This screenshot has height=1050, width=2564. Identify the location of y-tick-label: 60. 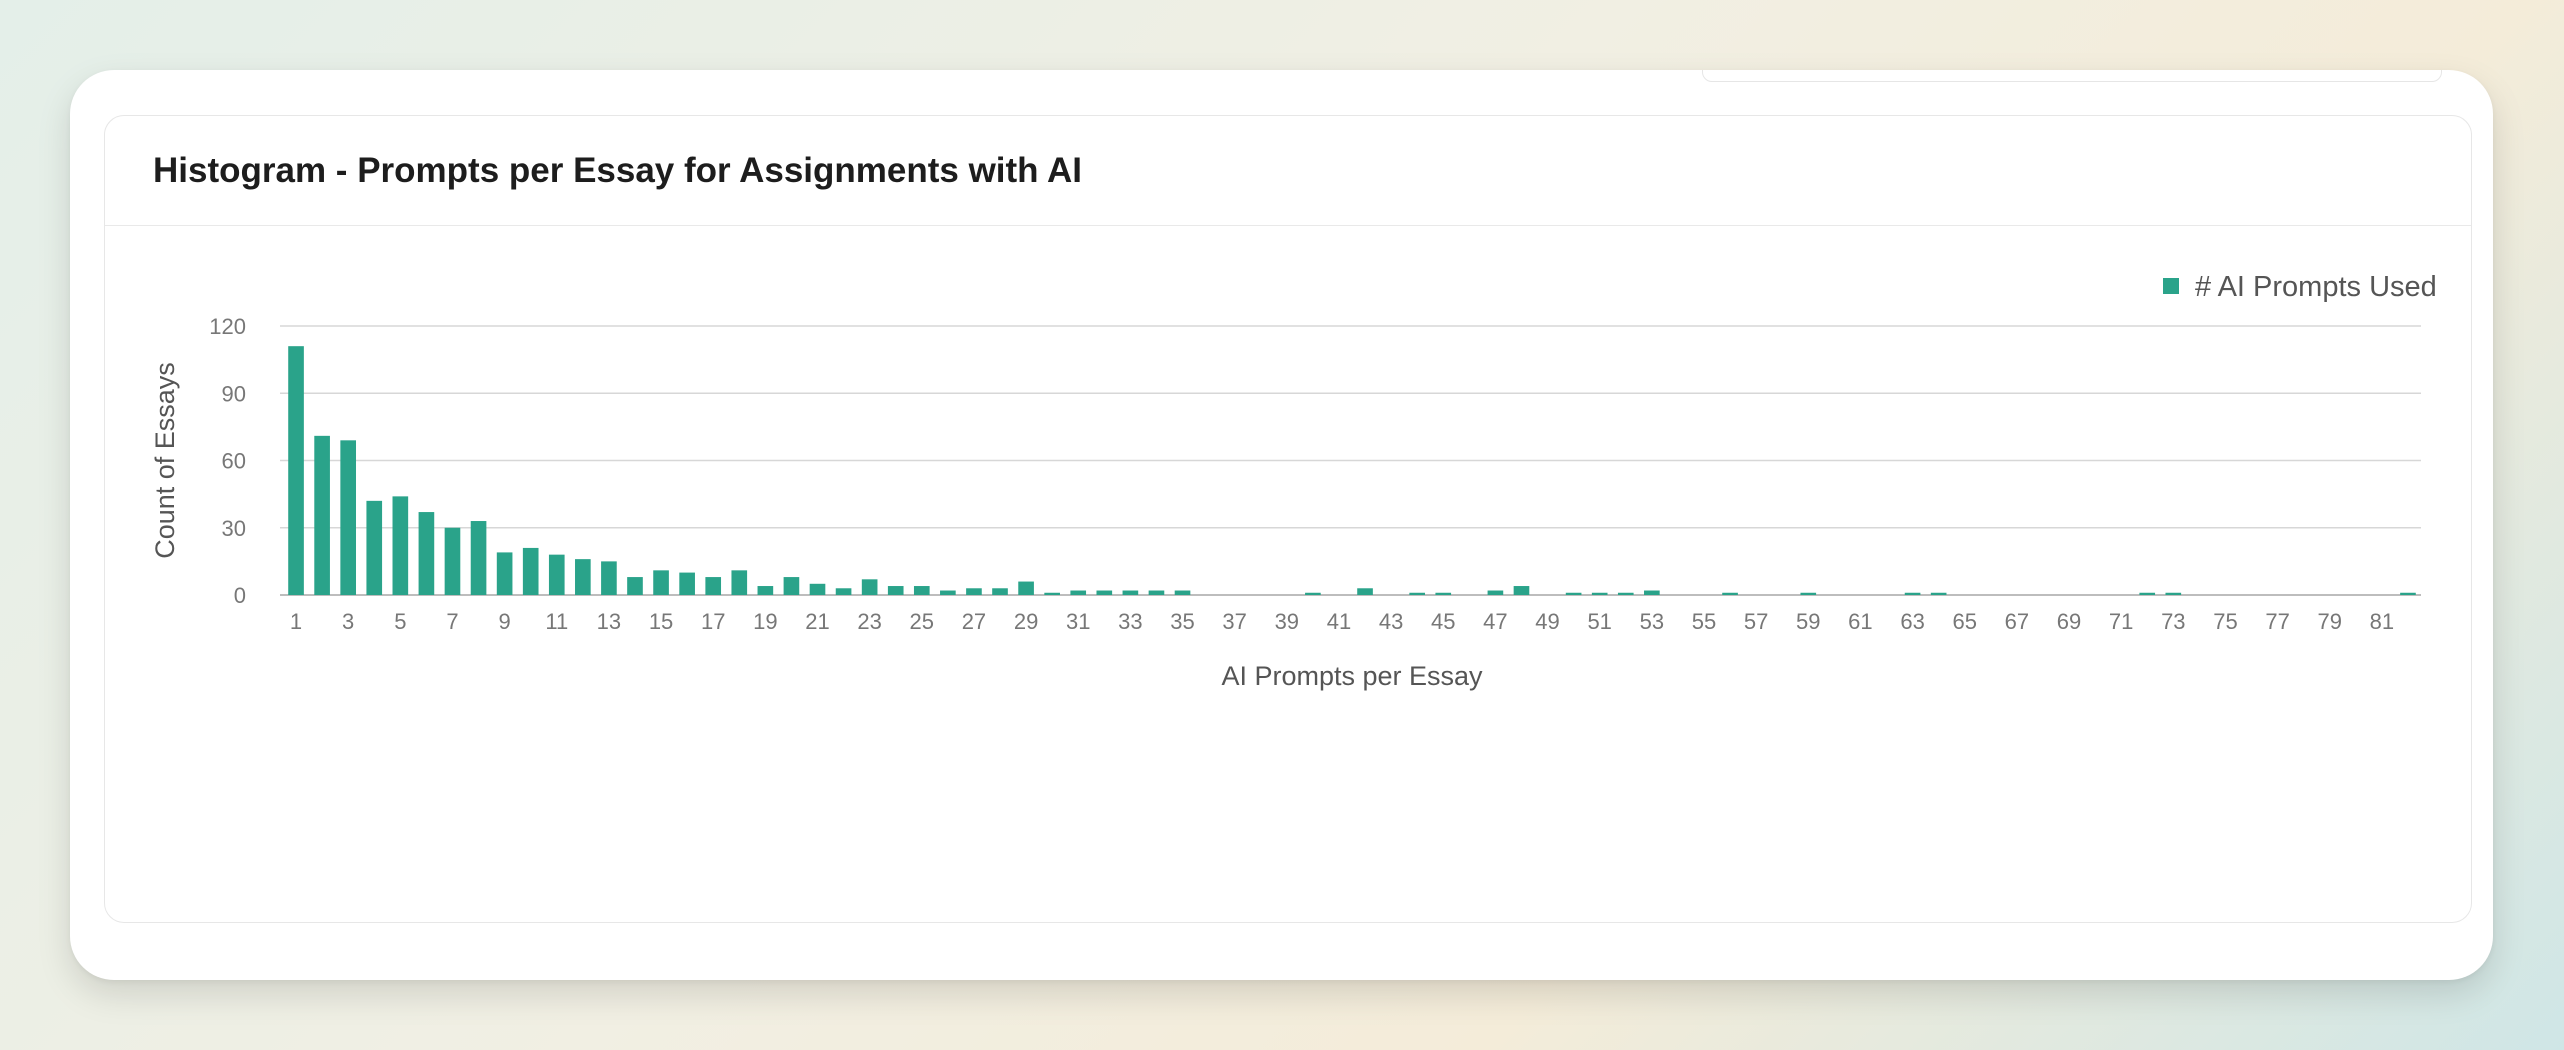
(234, 461).